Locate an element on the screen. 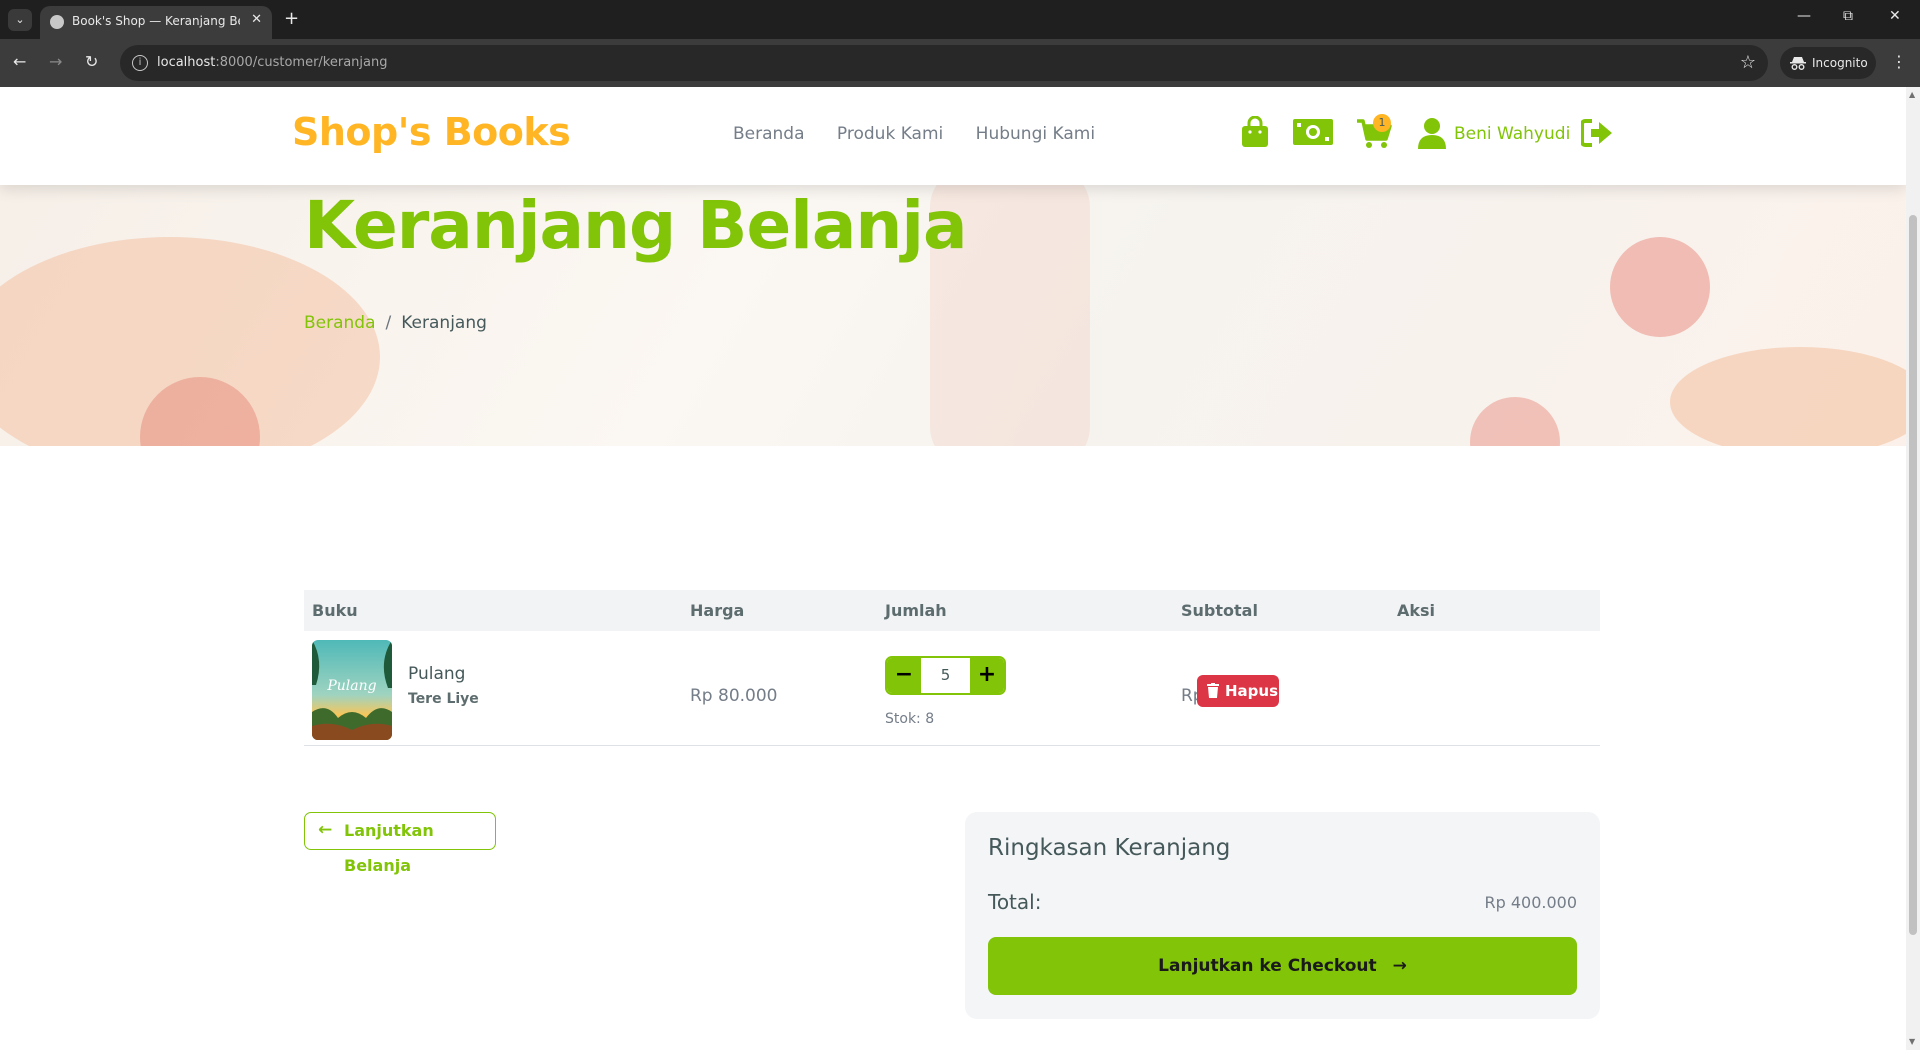 This screenshot has height=1050, width=1920. breadcrumb-current: Keranjang is located at coordinates (444, 323).